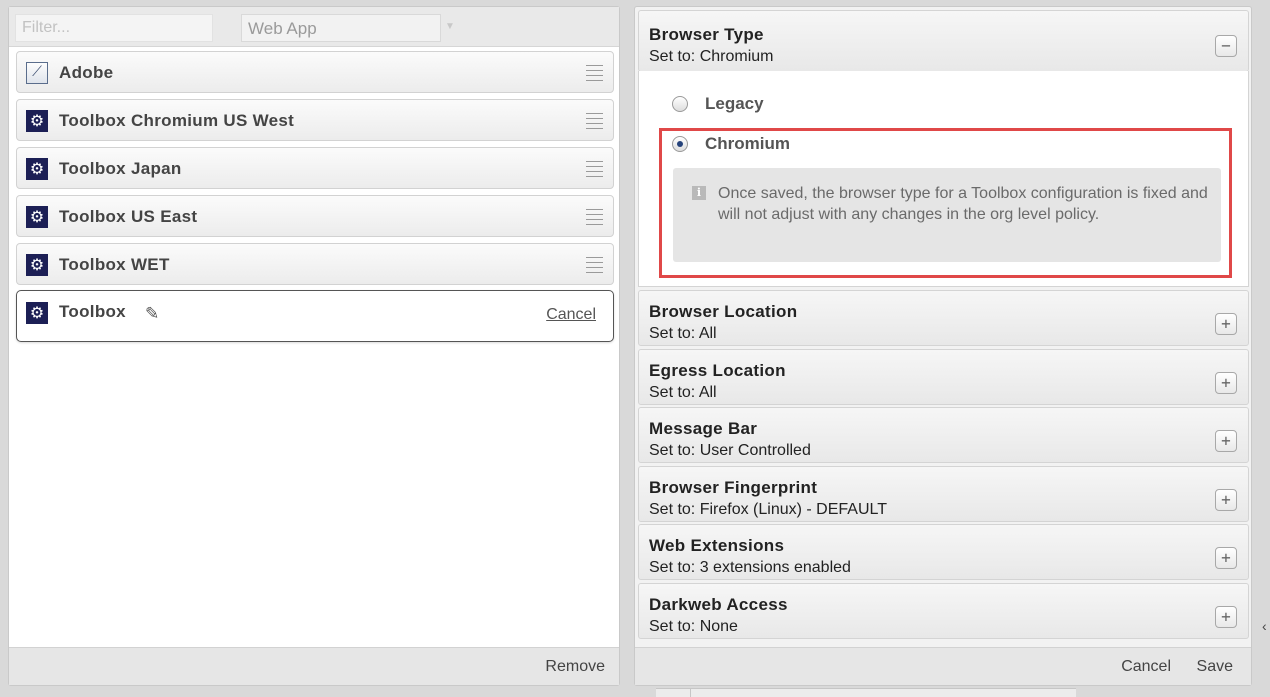 This screenshot has height=697, width=1270. What do you see at coordinates (114, 28) in the screenshot?
I see `filter-input` at bounding box center [114, 28].